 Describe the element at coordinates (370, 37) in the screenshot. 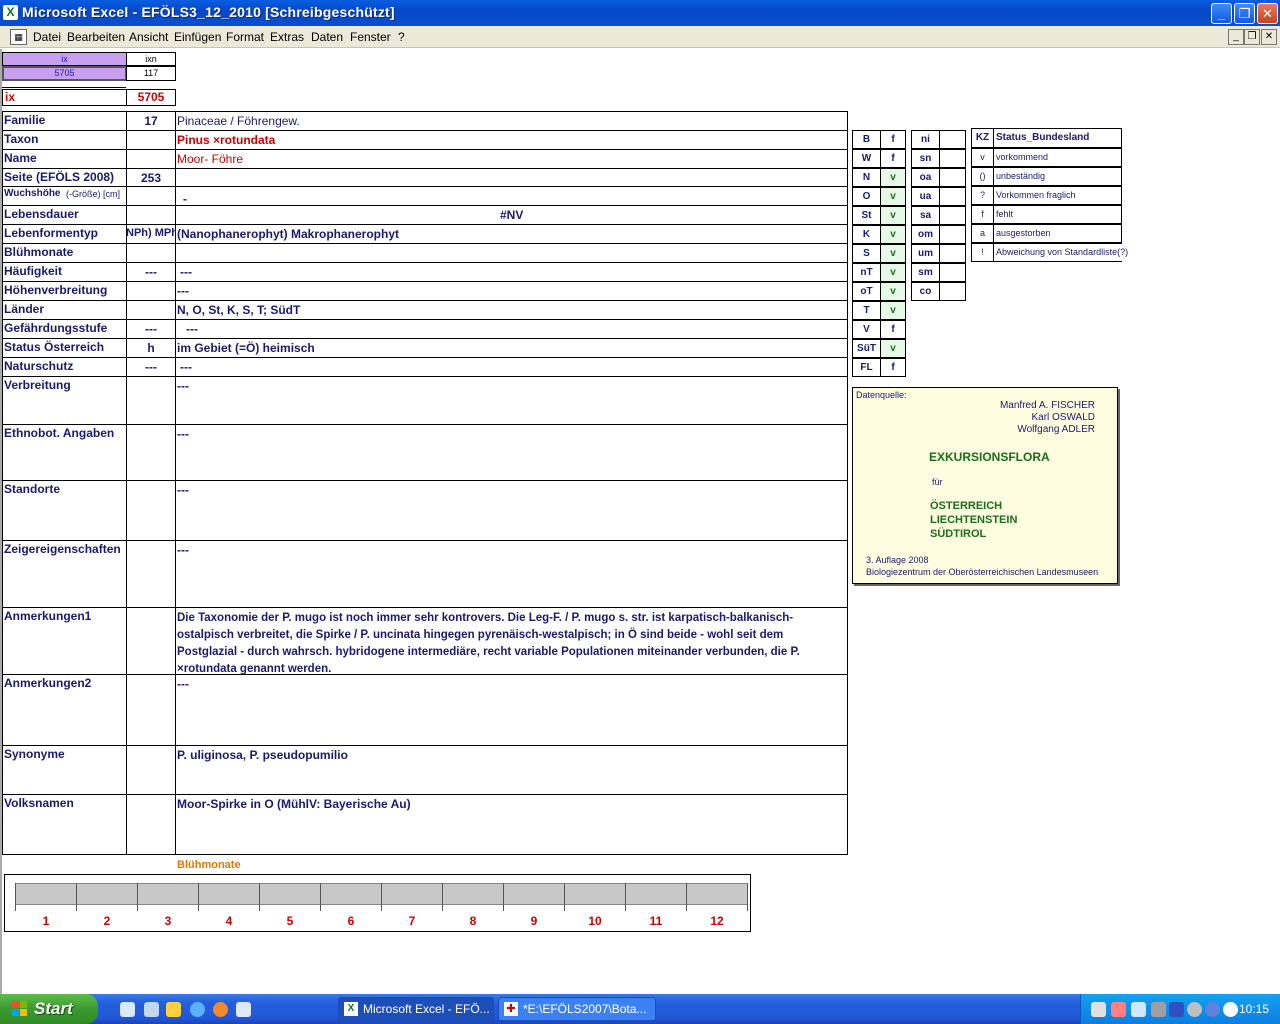

I see `menu-fenster: Fenster` at that location.